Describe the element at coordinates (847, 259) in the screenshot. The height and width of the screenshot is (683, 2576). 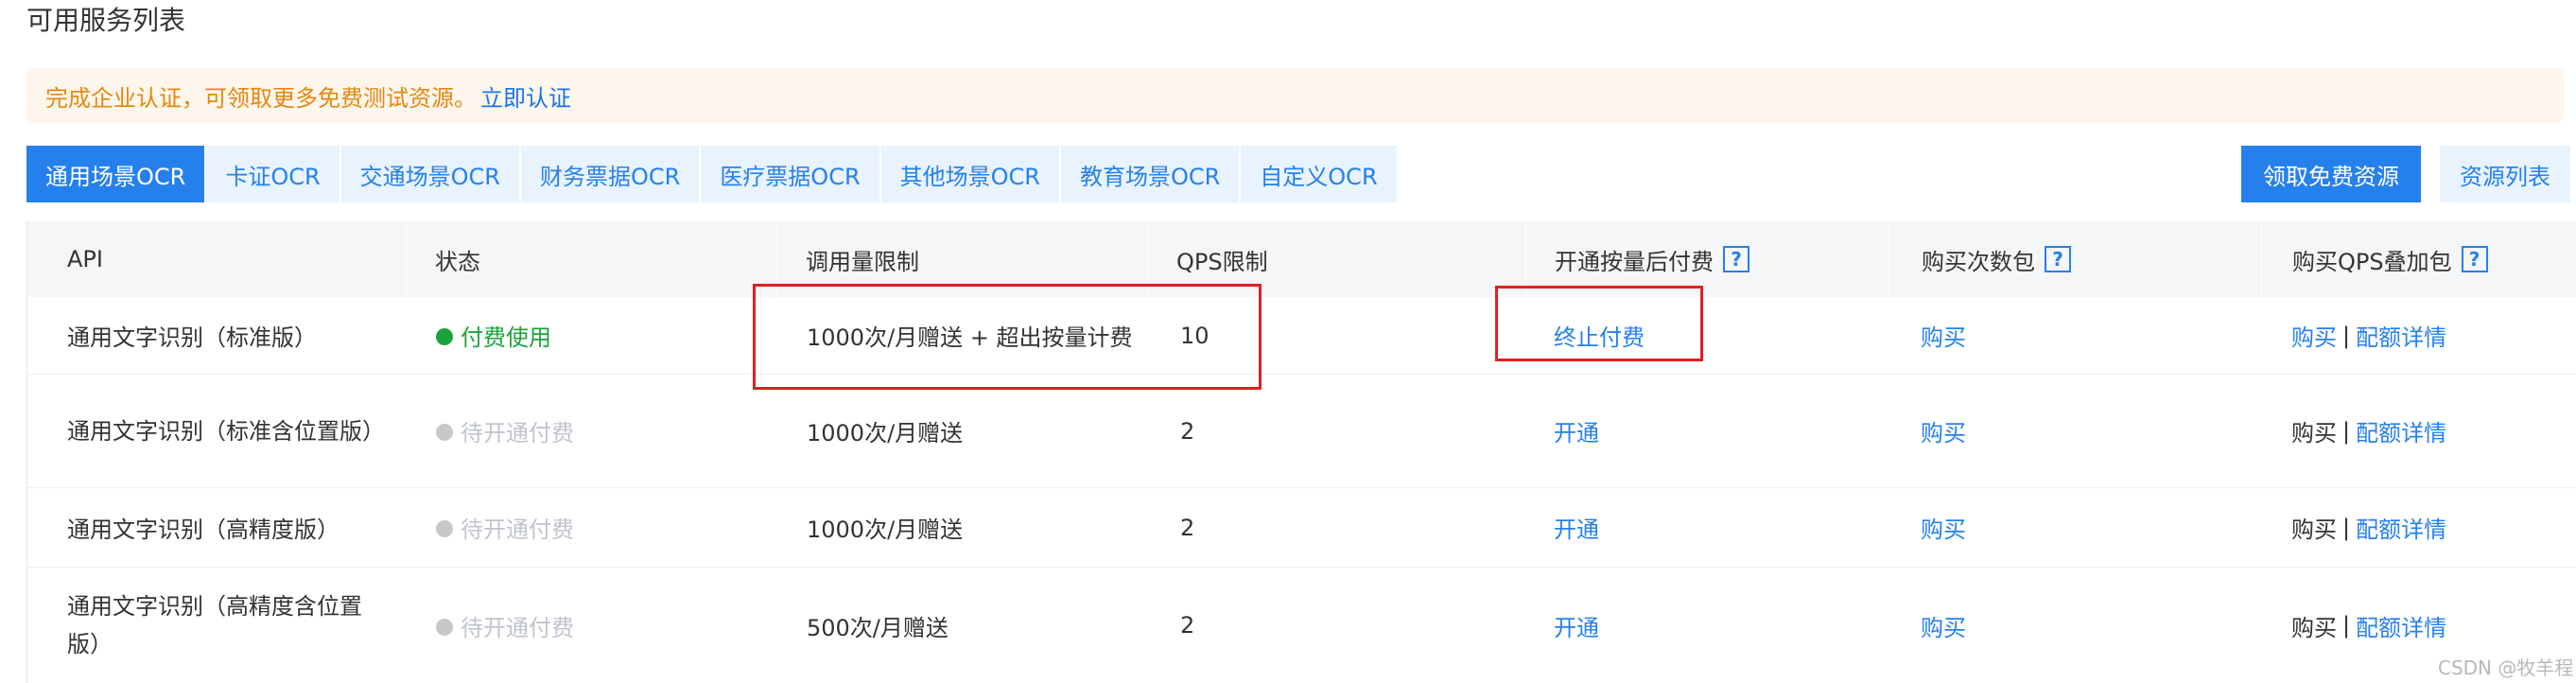
I see `header-call-limit: 调用量限制` at that location.